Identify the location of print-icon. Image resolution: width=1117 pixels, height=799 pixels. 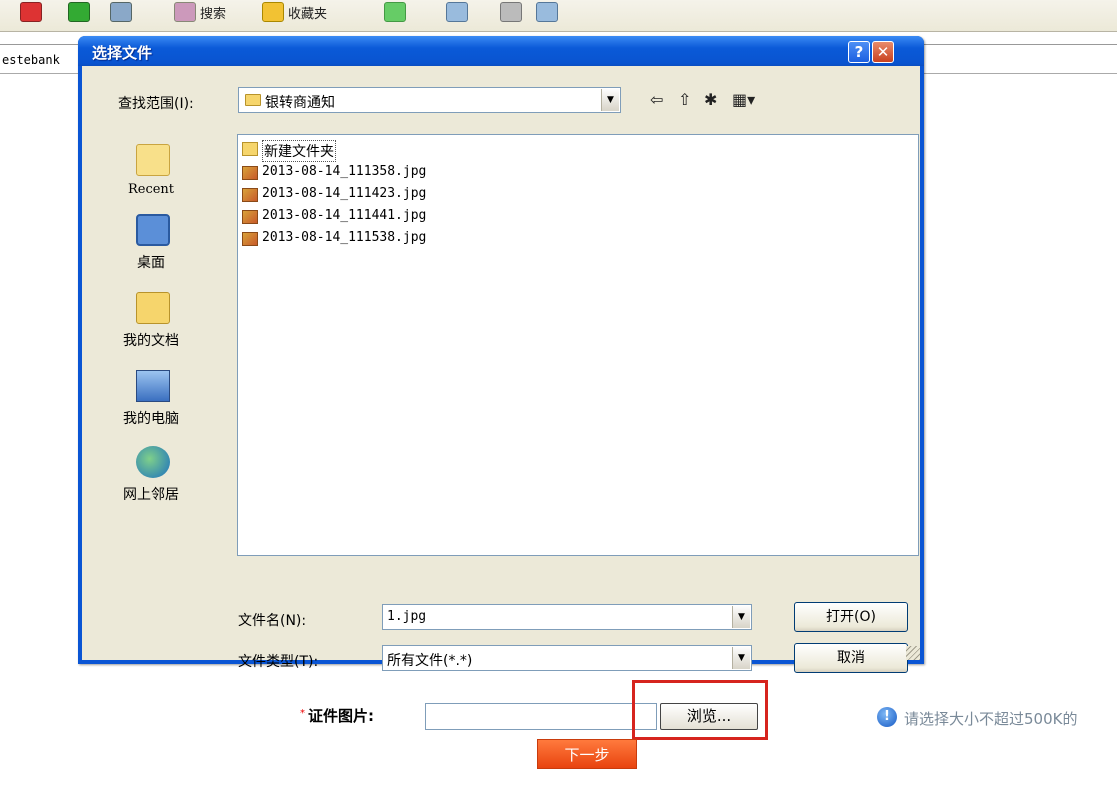
(511, 12).